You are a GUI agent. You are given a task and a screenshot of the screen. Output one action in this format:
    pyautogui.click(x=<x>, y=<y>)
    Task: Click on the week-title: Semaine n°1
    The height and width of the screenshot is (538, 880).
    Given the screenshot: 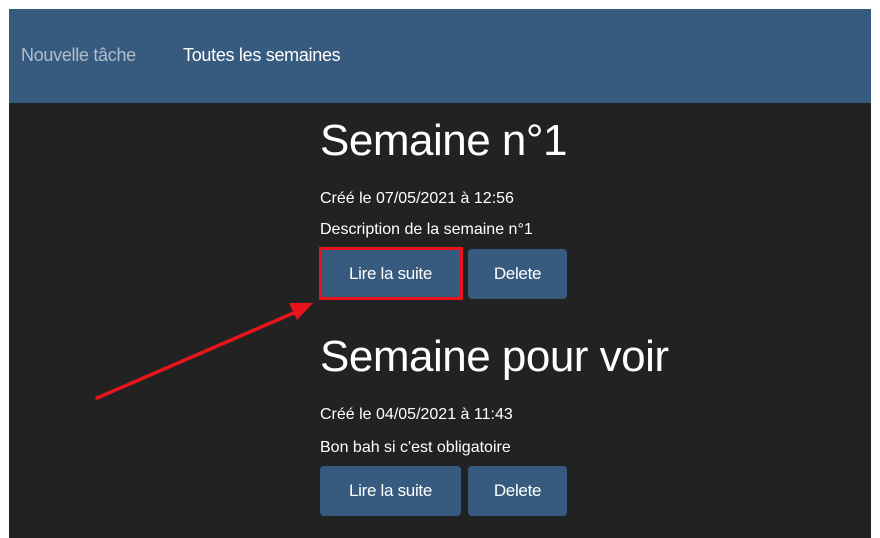 What is the action you would take?
    pyautogui.click(x=443, y=140)
    